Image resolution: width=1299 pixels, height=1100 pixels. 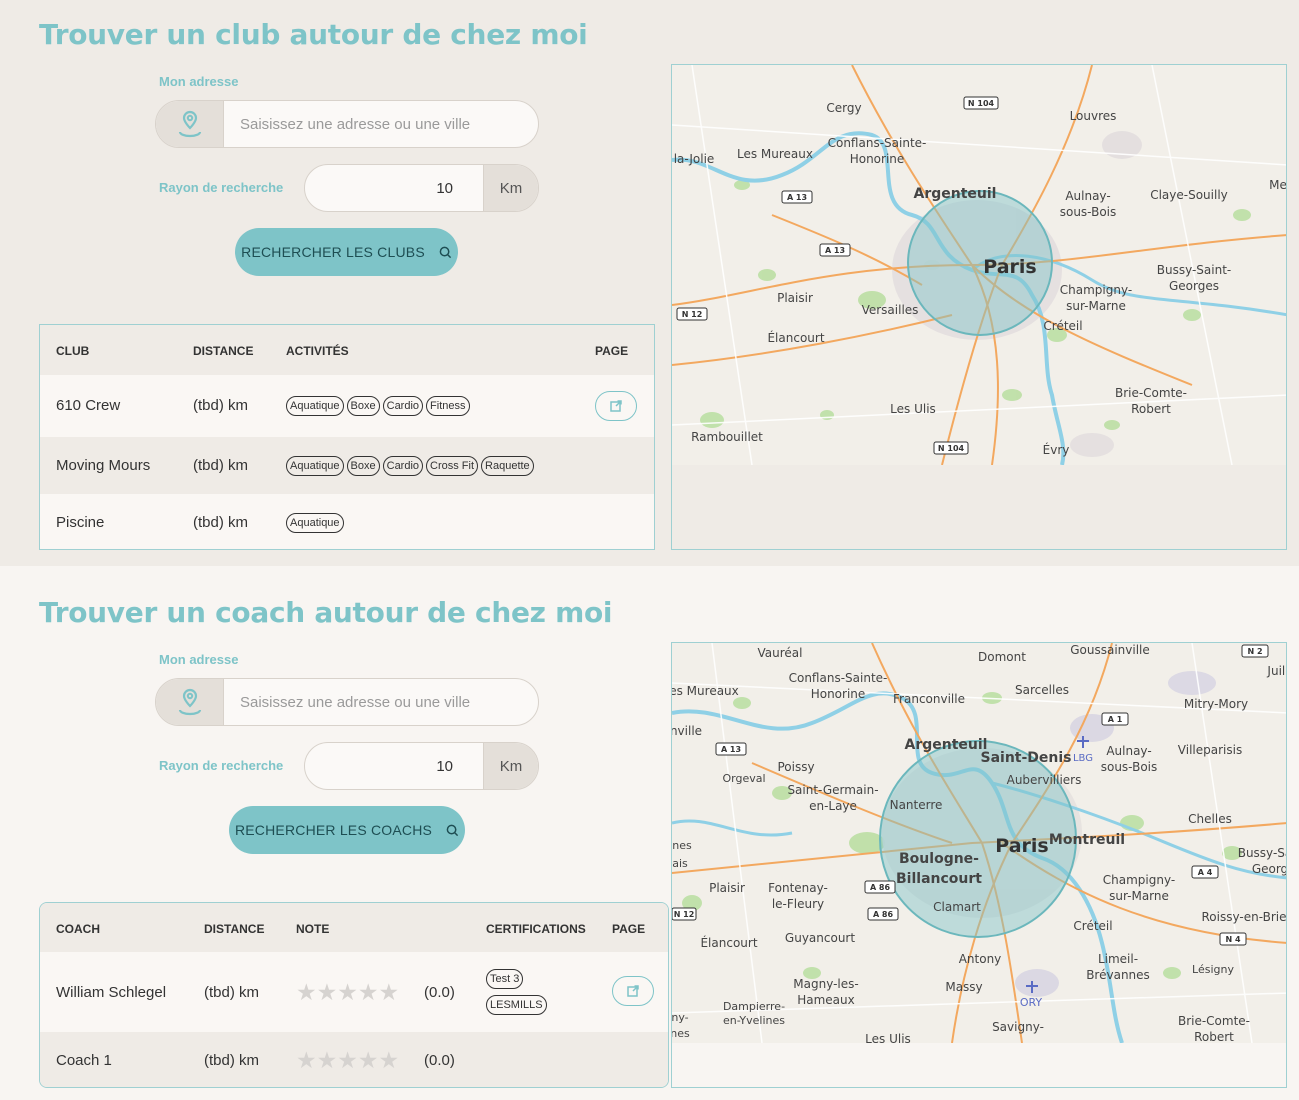 What do you see at coordinates (1056, 449) in the screenshot?
I see `map-place-label: Évry` at bounding box center [1056, 449].